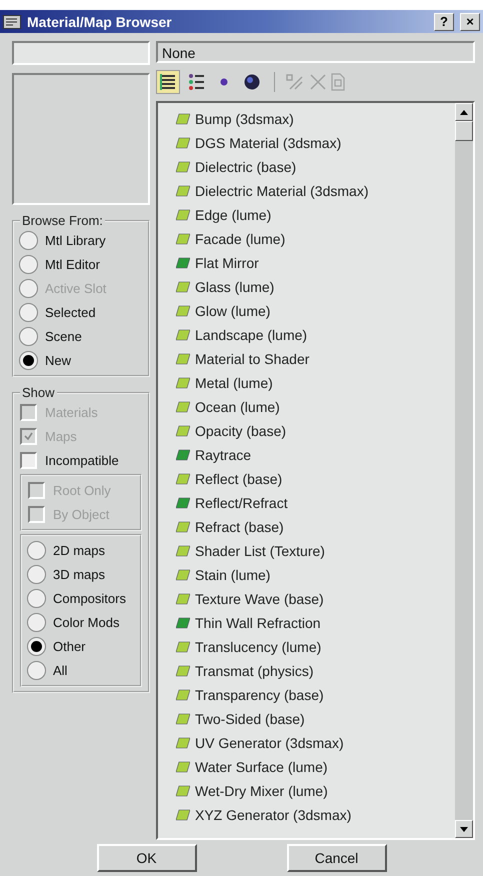  I want to click on list-item: Stain (lume), so click(232, 575).